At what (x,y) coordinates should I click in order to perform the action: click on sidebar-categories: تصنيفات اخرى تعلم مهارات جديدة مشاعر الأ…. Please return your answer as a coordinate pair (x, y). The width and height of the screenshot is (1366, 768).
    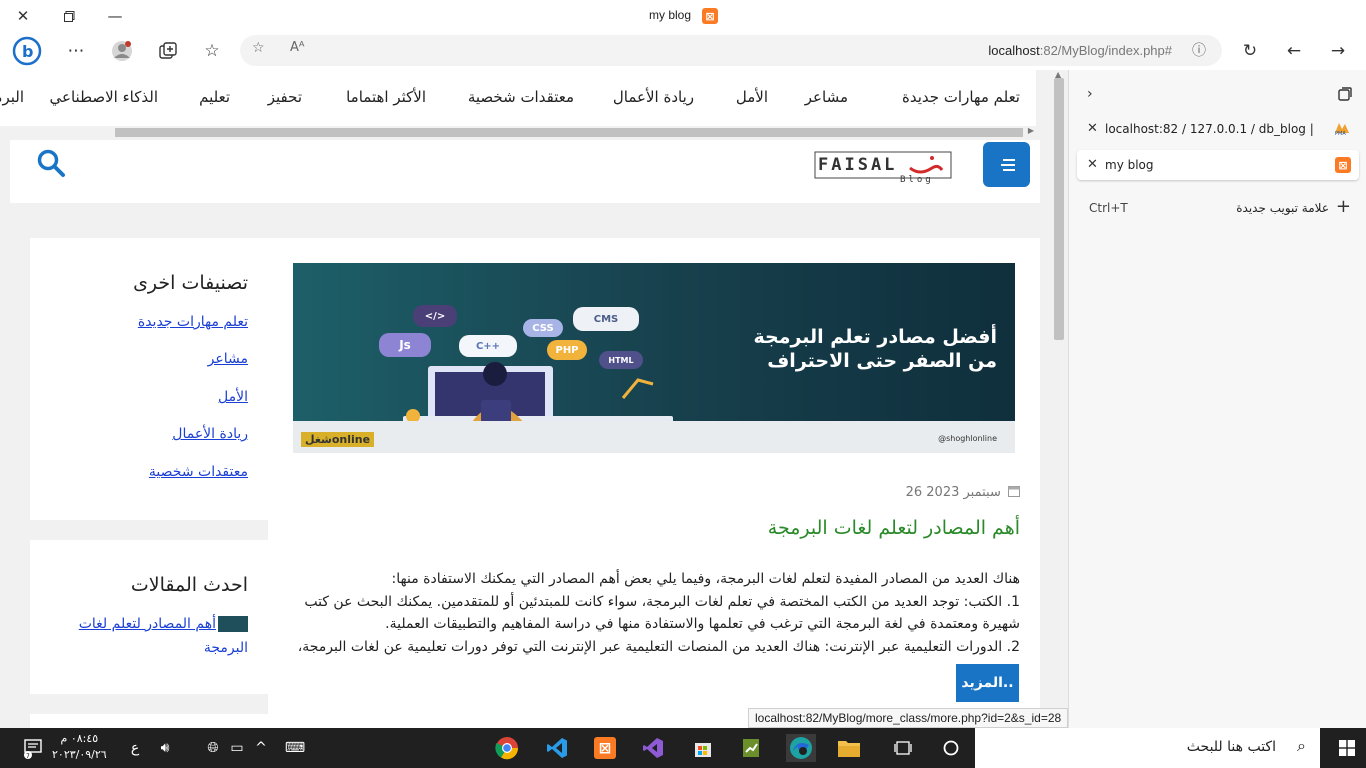
    Looking at the image, I should click on (149, 379).